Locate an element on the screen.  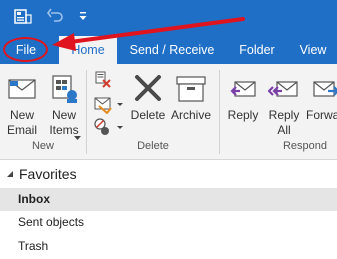
qat-dropdown-icon is located at coordinates (83, 16).